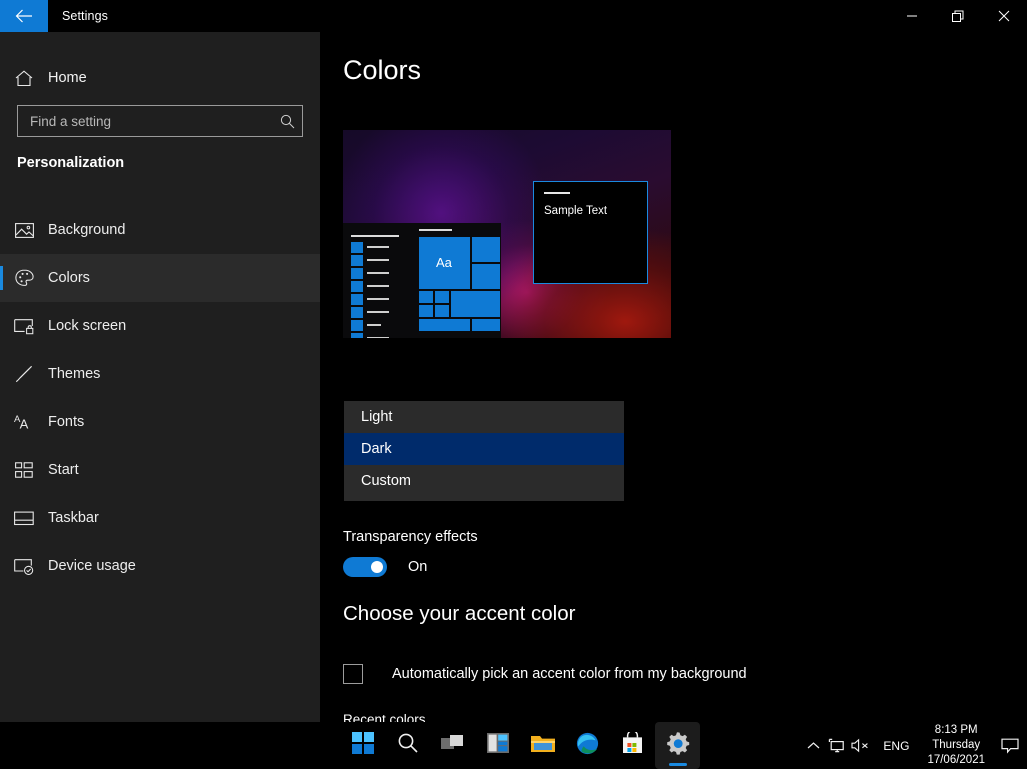 Image resolution: width=1027 pixels, height=769 pixels. Describe the element at coordinates (160, 374) in the screenshot. I see `sidebar-item-themes: Themes` at that location.